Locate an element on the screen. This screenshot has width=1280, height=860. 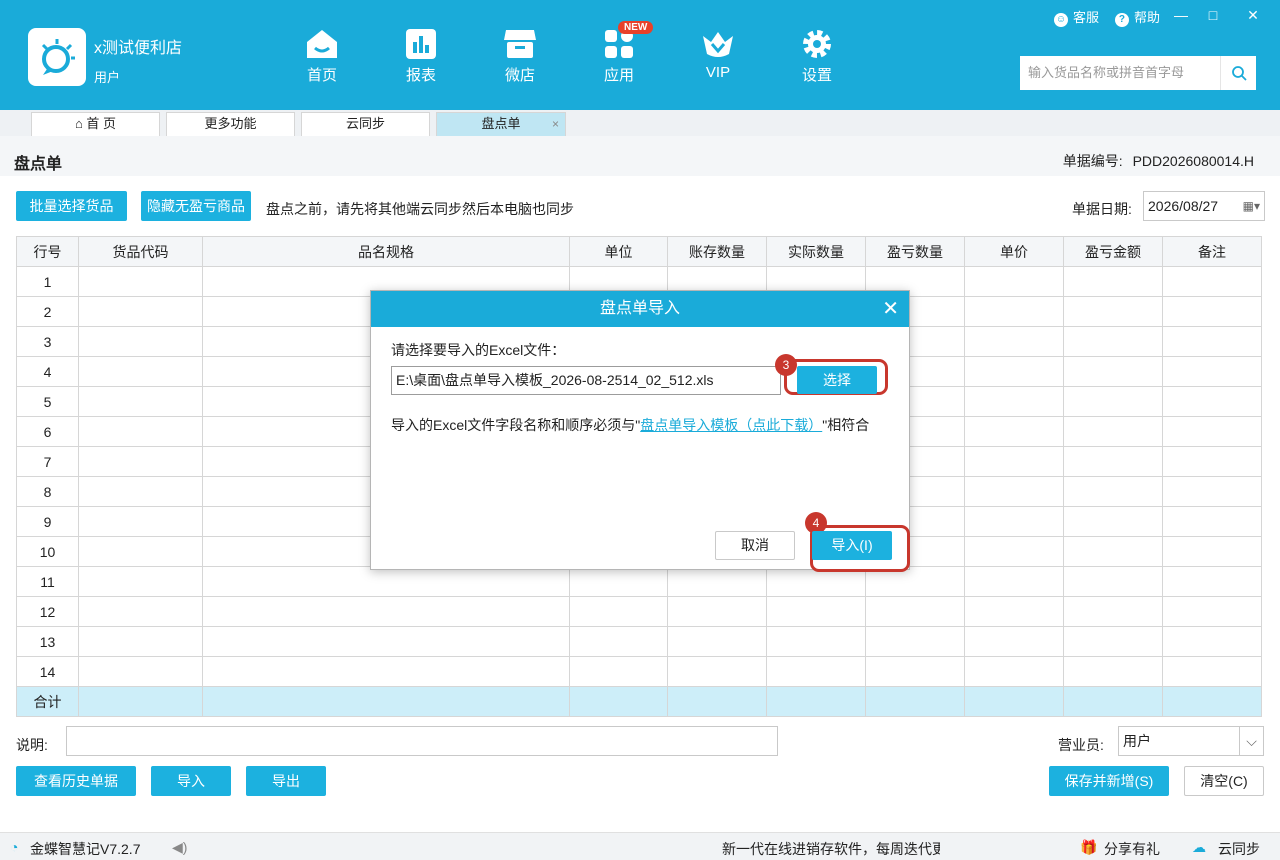
calendar-icon: ▦▾ is located at coordinates (1251, 206).